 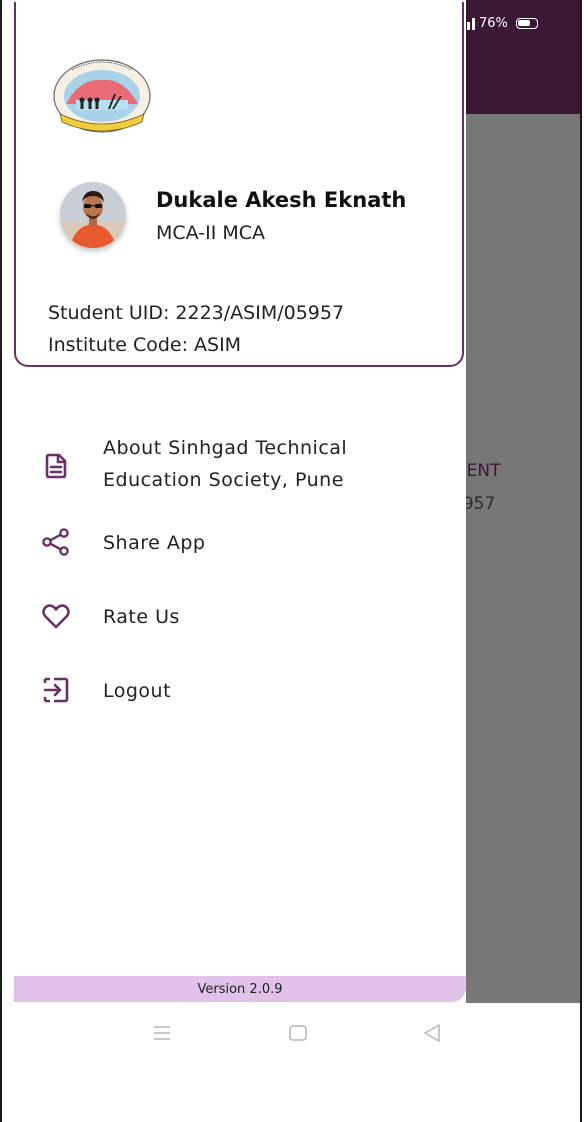 I want to click on logout-icon, so click(x=56, y=690).